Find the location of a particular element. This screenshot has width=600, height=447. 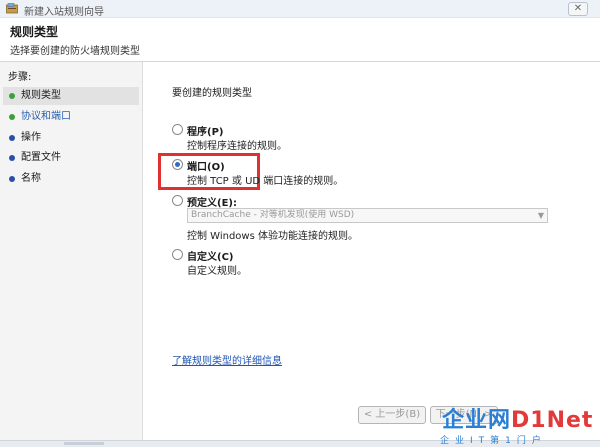

predefined-option-label: 预定义(E): is located at coordinates (212, 201).